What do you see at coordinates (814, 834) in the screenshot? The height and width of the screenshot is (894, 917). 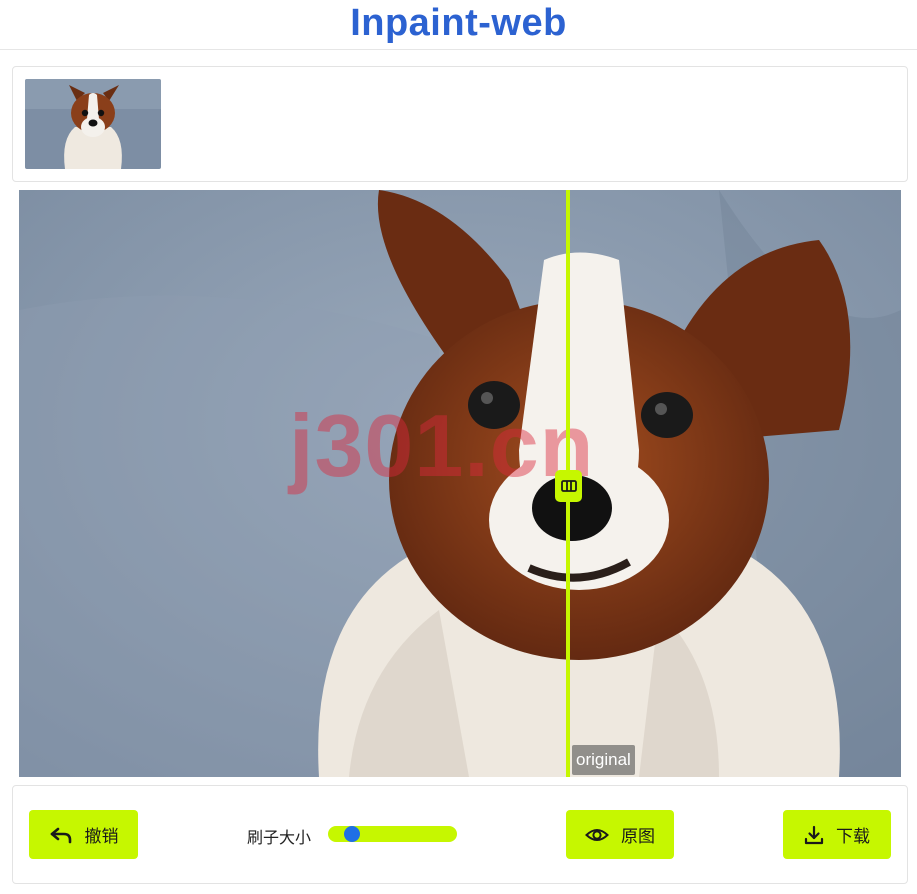 I see `download-icon` at bounding box center [814, 834].